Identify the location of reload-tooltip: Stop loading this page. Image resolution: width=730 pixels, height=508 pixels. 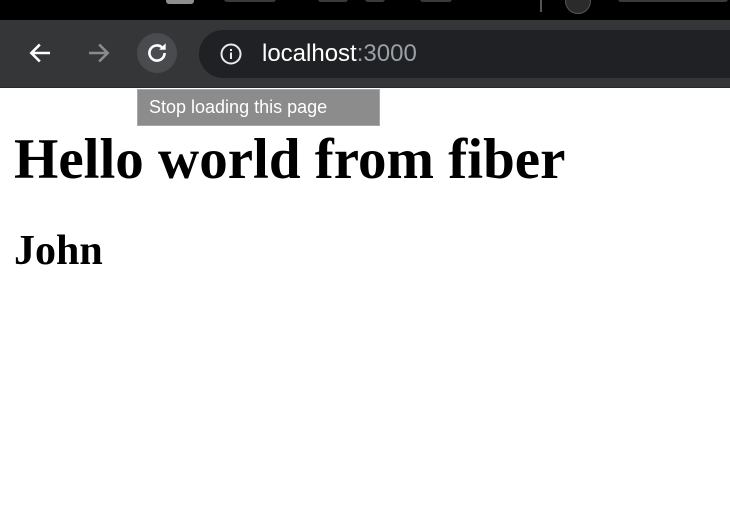
(258, 107).